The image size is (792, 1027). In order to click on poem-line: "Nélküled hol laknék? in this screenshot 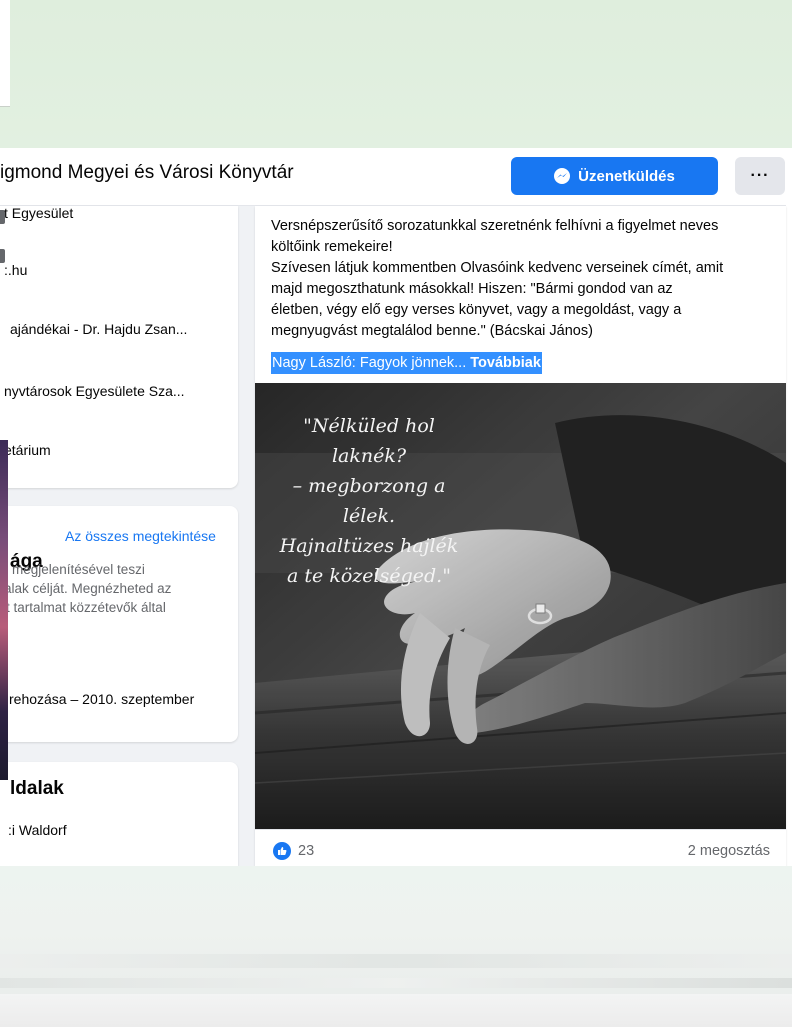, I will do `click(369, 441)`.